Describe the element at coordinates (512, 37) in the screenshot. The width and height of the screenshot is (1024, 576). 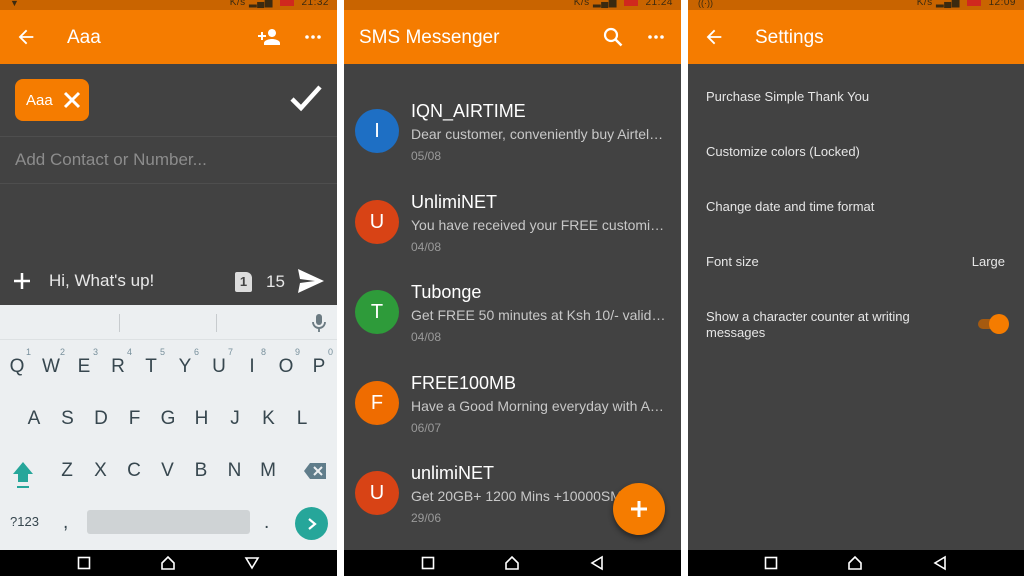
I see `toolbar: SMS Messenger` at that location.